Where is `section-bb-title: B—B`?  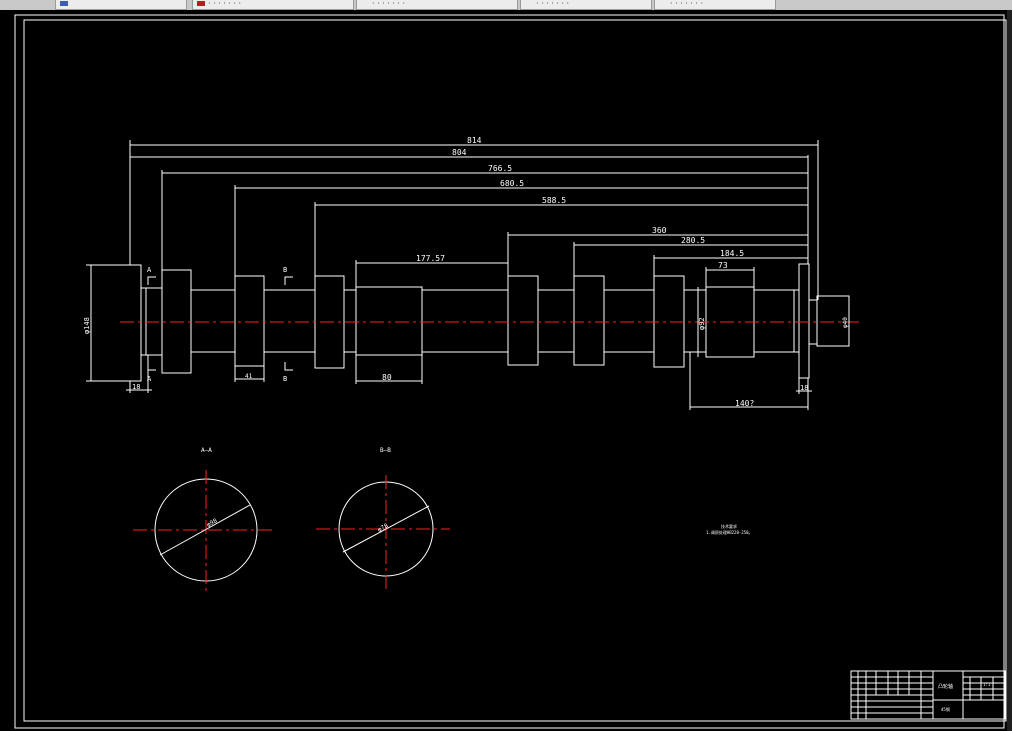 section-bb-title: B—B is located at coordinates (385, 450).